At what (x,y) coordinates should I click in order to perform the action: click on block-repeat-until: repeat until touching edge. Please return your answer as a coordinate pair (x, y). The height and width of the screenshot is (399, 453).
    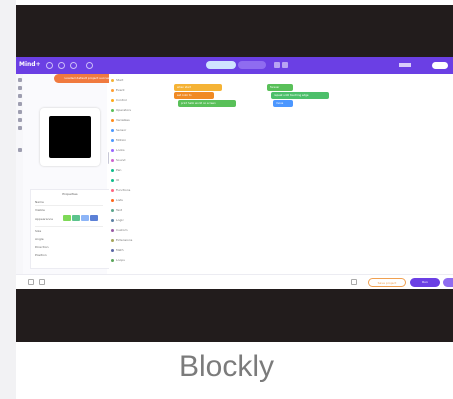
    Looking at the image, I should click on (300, 95).